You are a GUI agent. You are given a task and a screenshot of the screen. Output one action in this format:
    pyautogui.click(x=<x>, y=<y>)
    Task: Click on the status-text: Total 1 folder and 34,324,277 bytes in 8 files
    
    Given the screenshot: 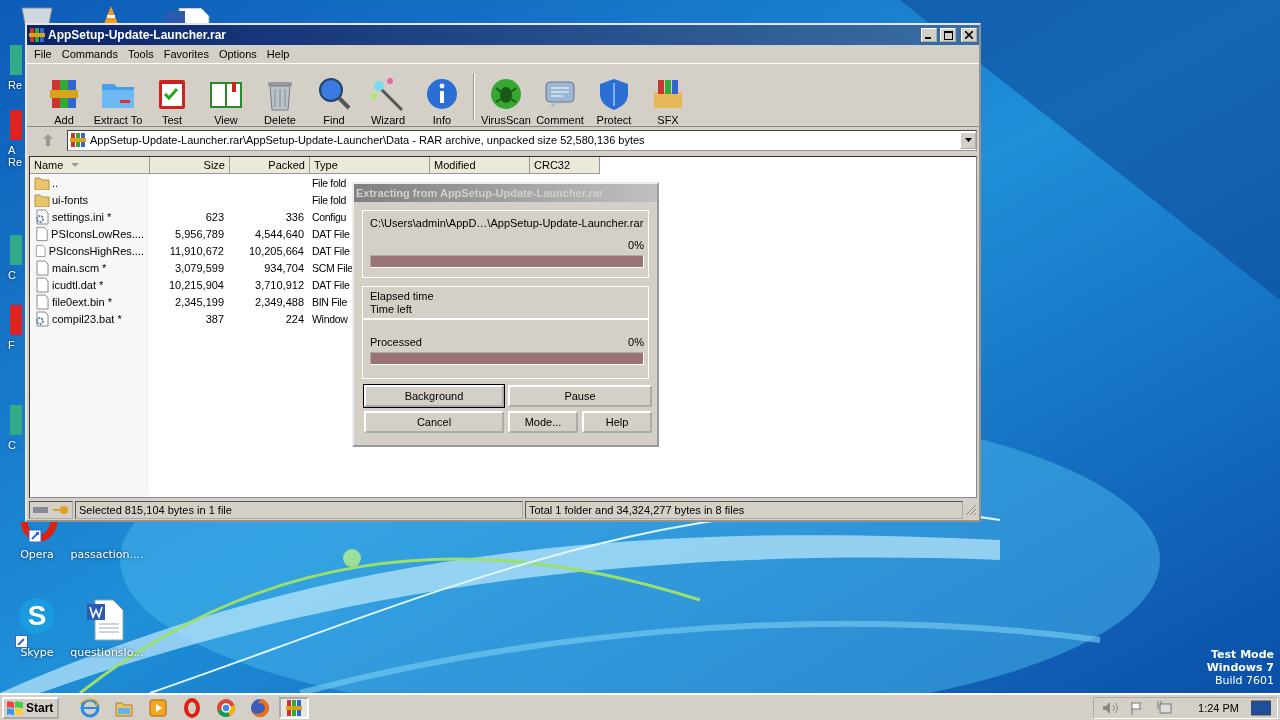 What is the action you would take?
    pyautogui.click(x=744, y=510)
    